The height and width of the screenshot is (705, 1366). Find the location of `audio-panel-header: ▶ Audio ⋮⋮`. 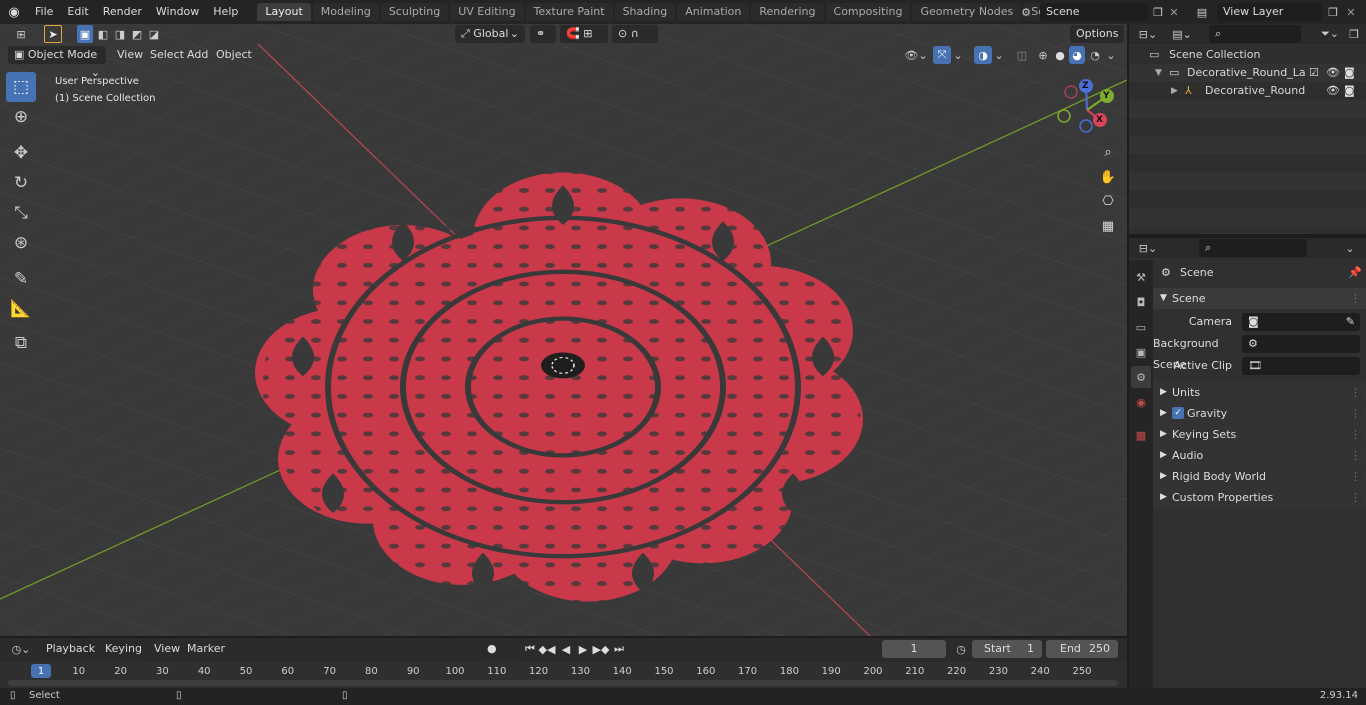

audio-panel-header: ▶ Audio ⋮⋮ is located at coordinates (1259, 455).